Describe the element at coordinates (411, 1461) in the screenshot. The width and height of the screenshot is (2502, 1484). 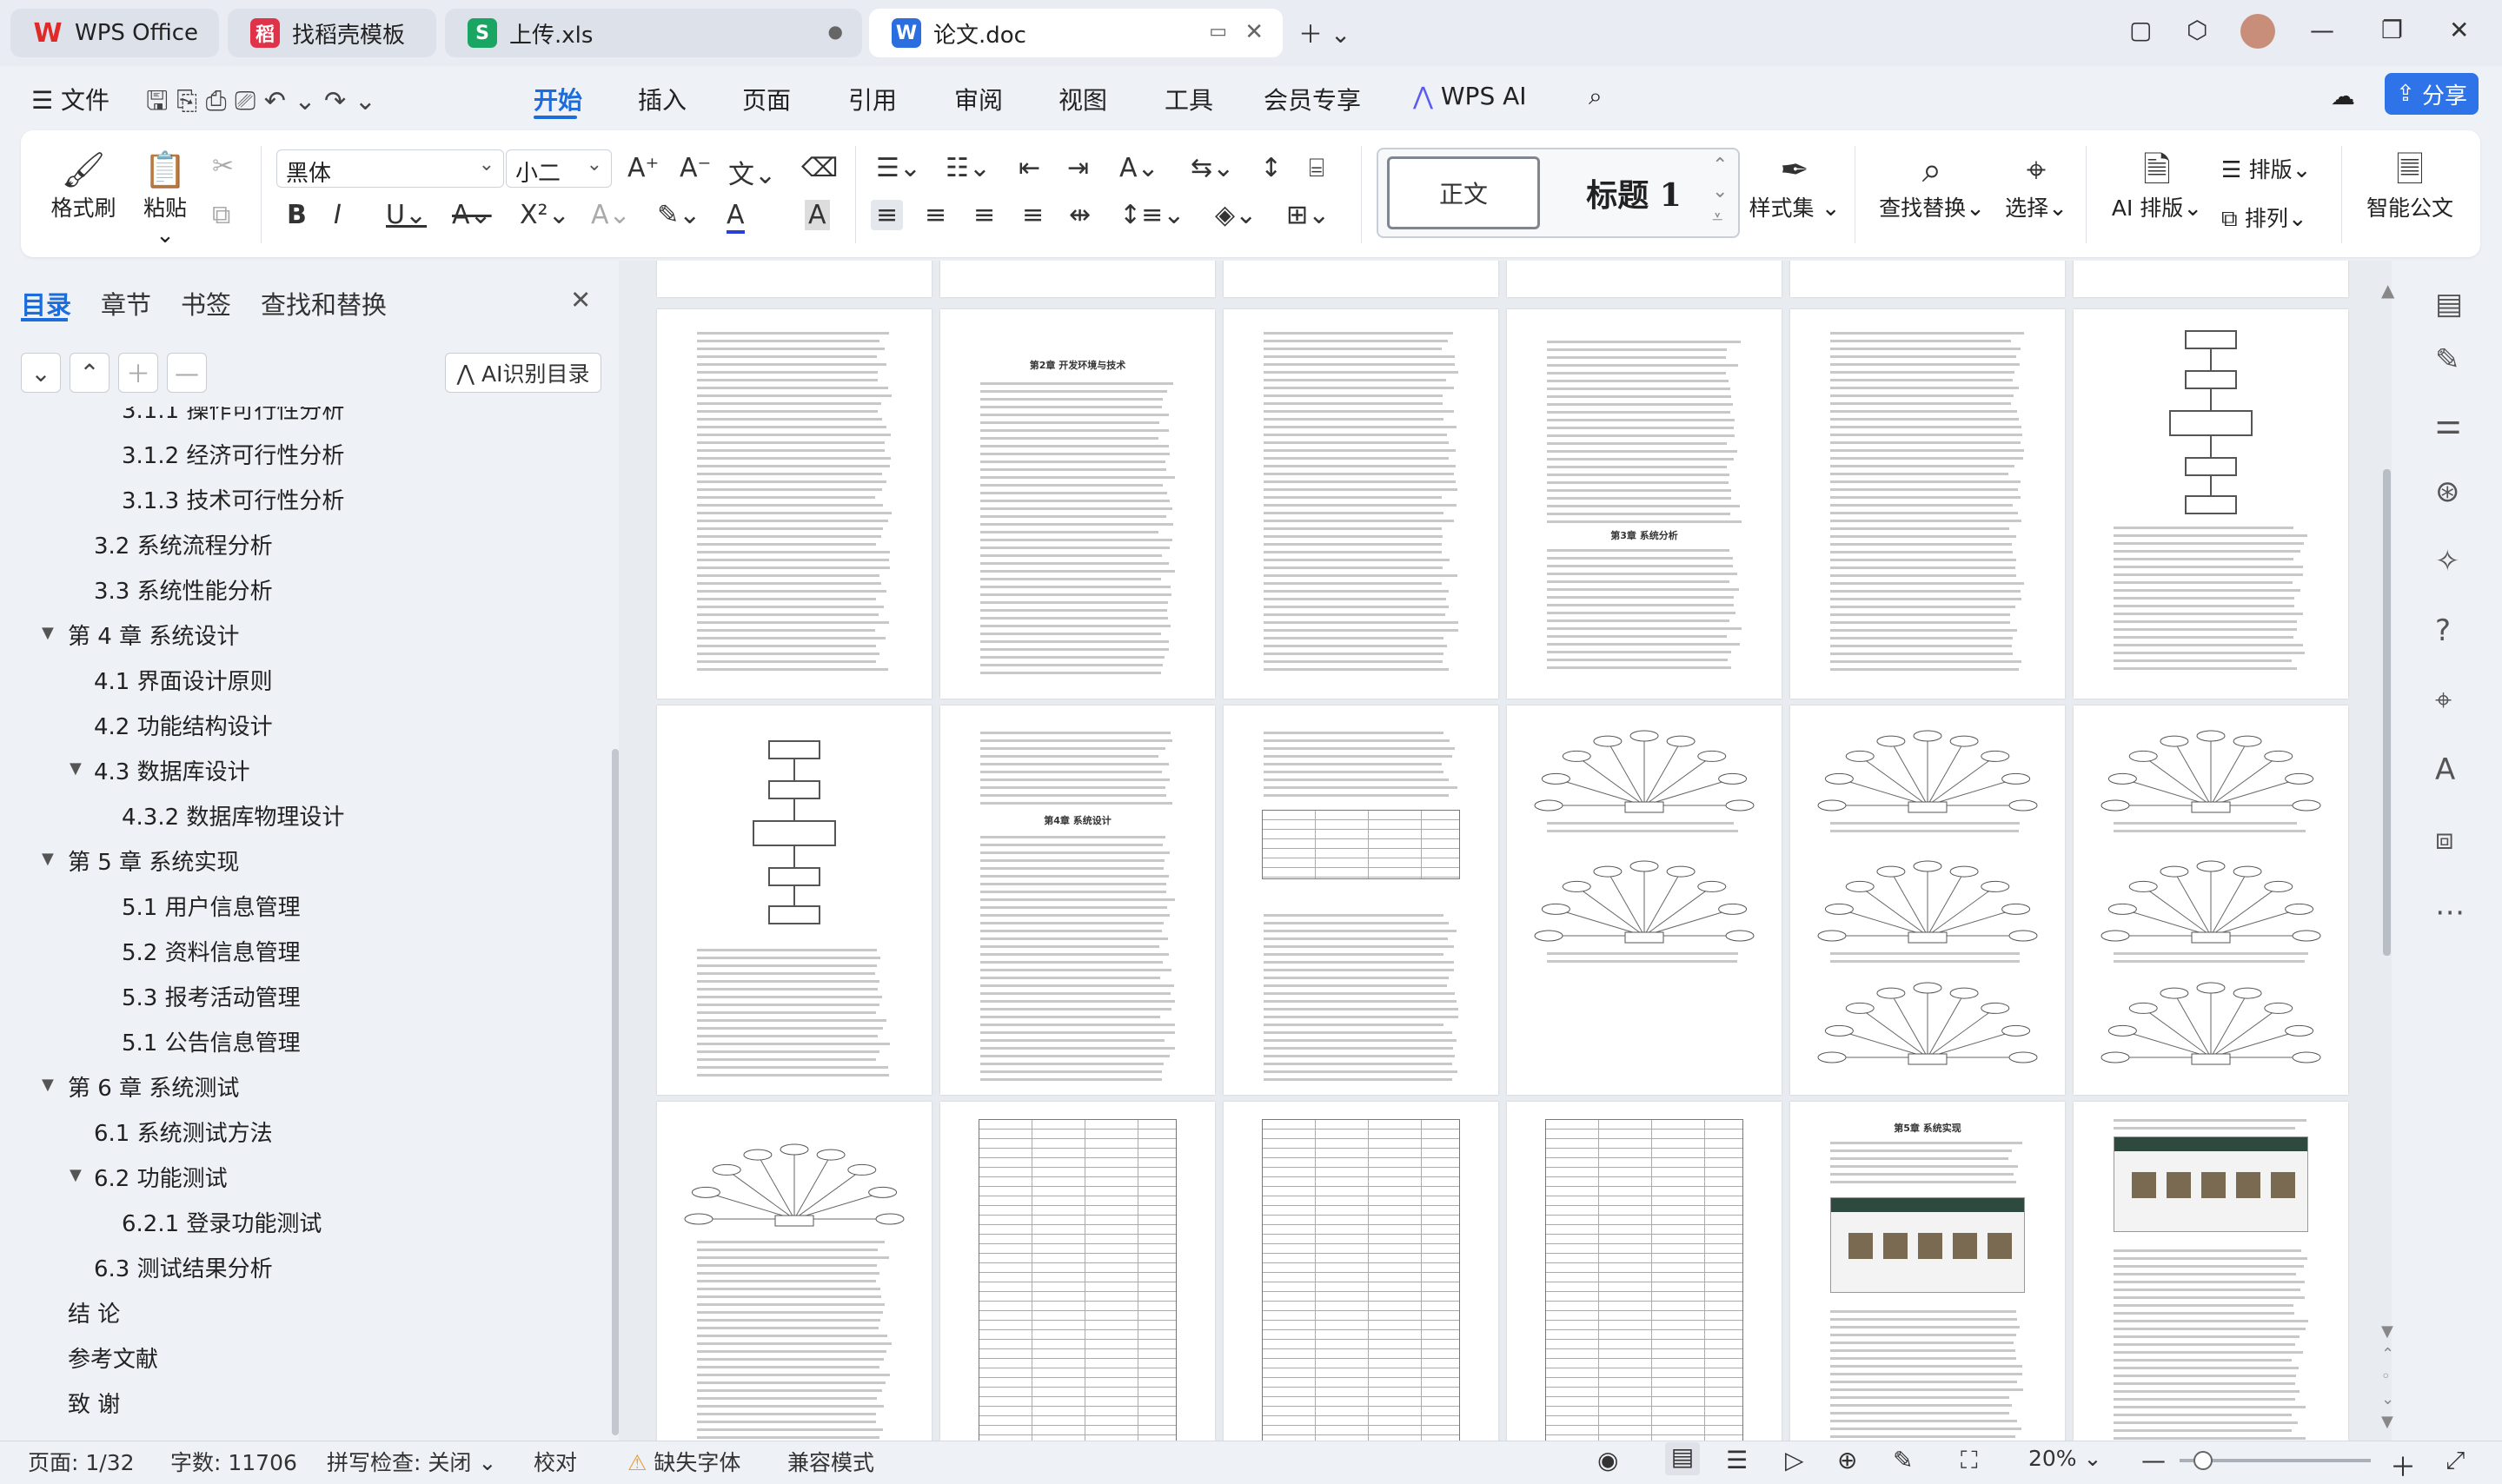
I see `spell-check: 拼写检查: 关闭 ⌄` at that location.